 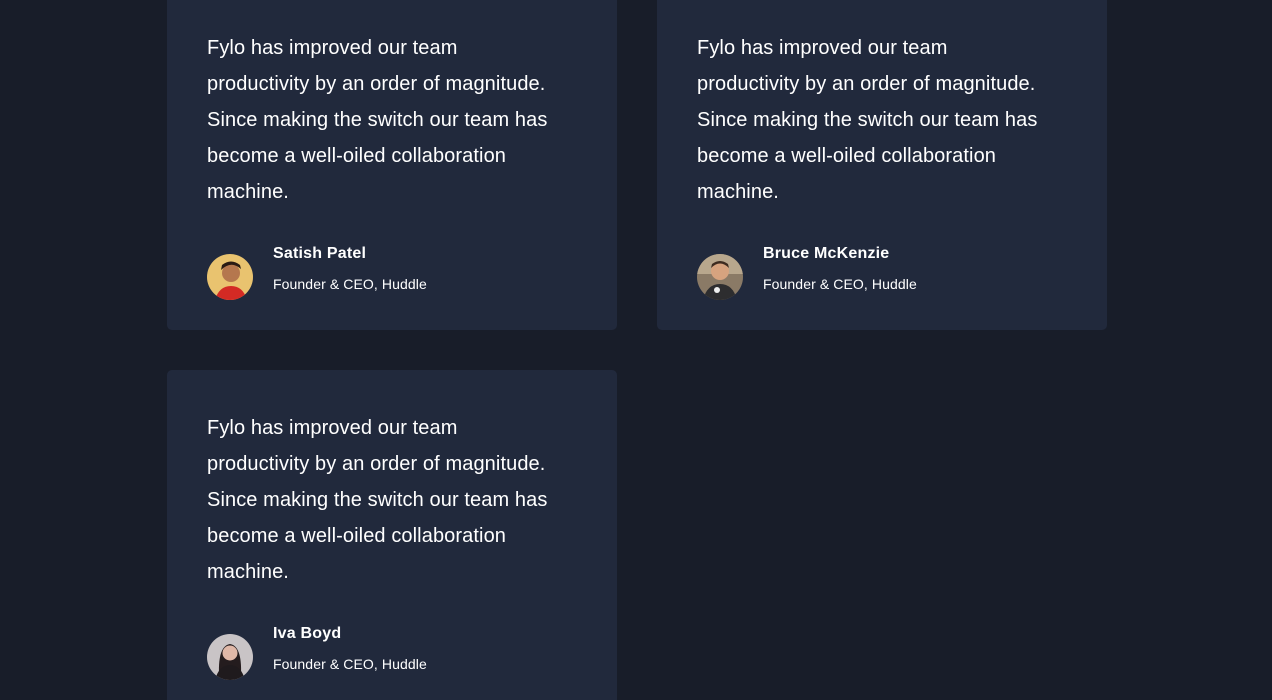 What do you see at coordinates (882, 272) in the screenshot?
I see `testimonial-author: Bruce McKenzie Founder & CEO, Huddle` at bounding box center [882, 272].